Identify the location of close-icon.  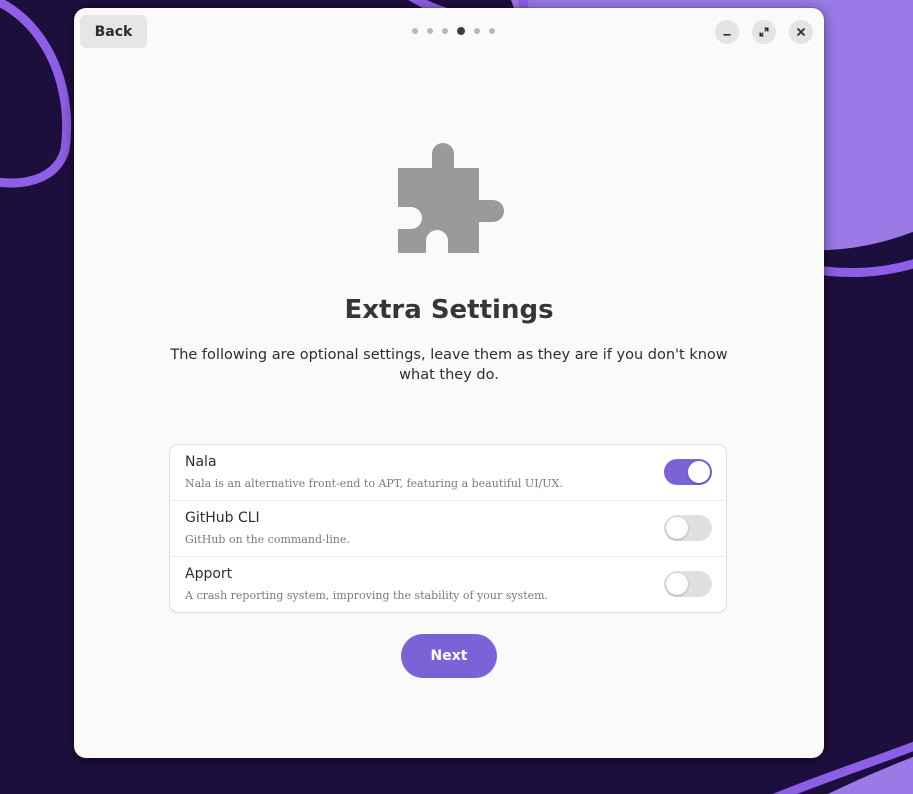
(801, 32).